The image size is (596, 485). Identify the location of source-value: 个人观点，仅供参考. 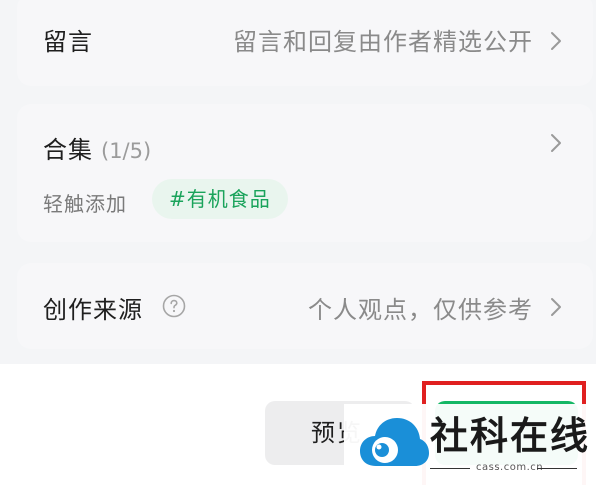
(420, 310).